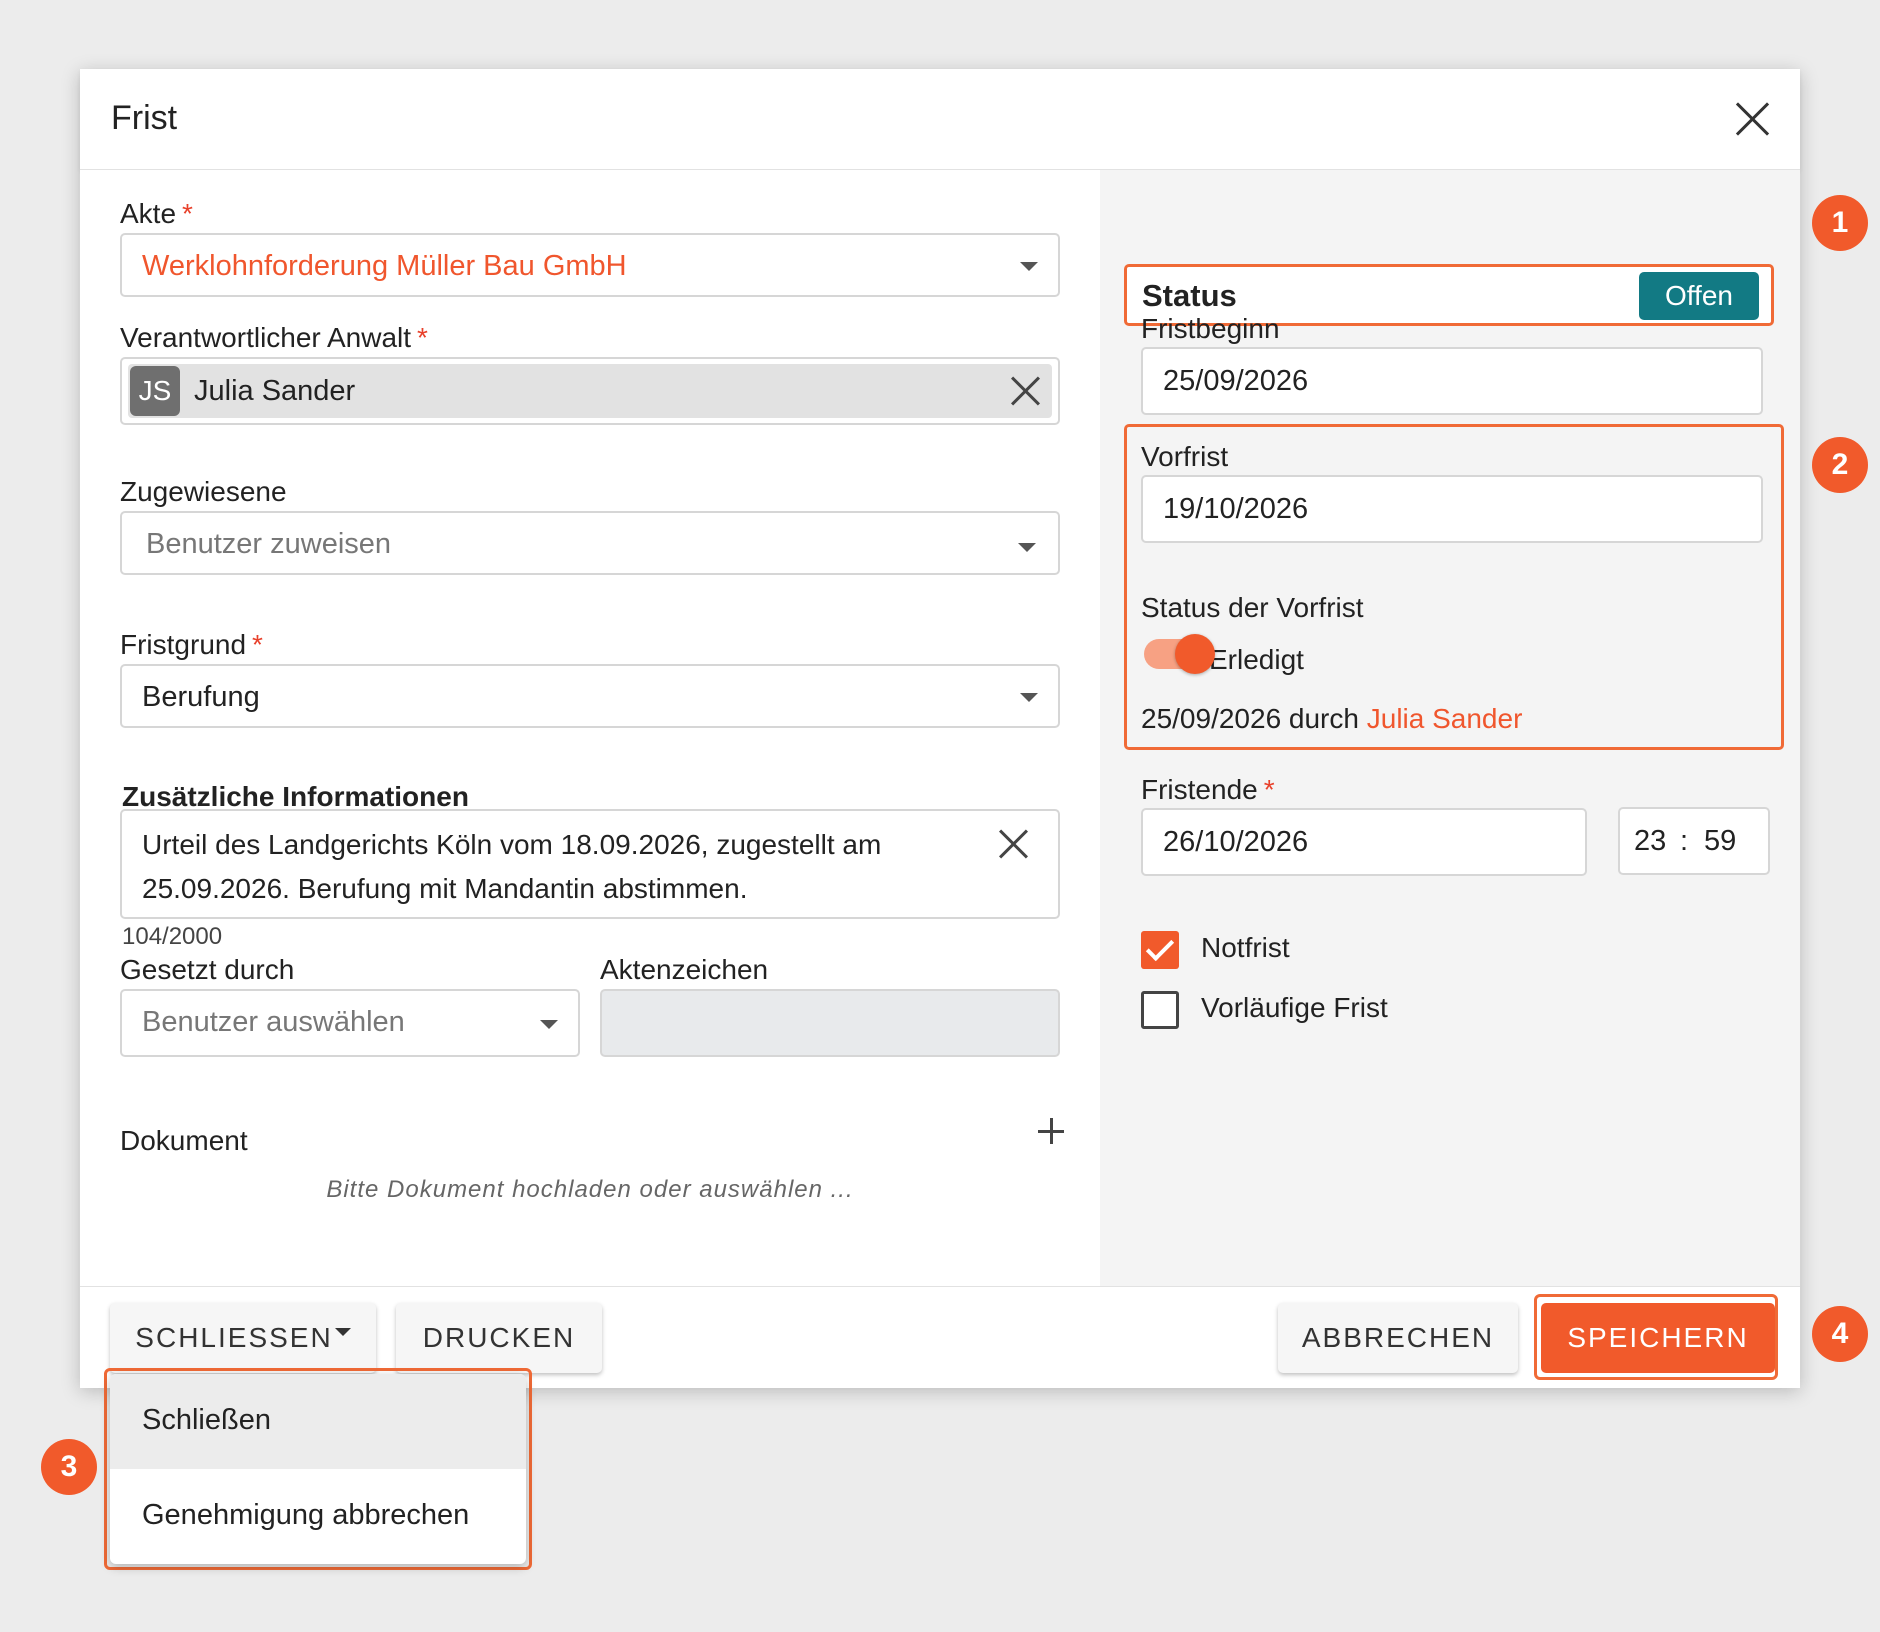 The width and height of the screenshot is (1880, 1632). I want to click on fristgrund-value: Berufung, so click(201, 697).